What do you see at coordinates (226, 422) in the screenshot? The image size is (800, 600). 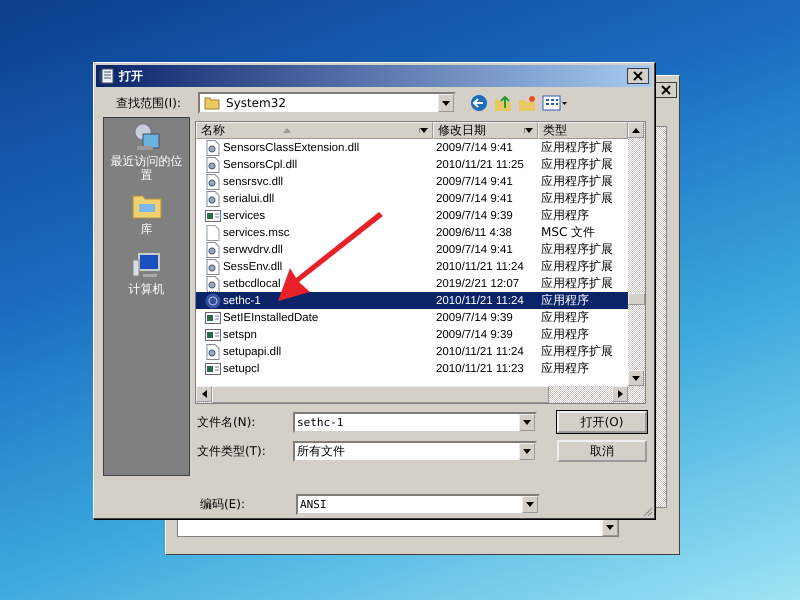 I see `file-name-label: 文件名(N):` at bounding box center [226, 422].